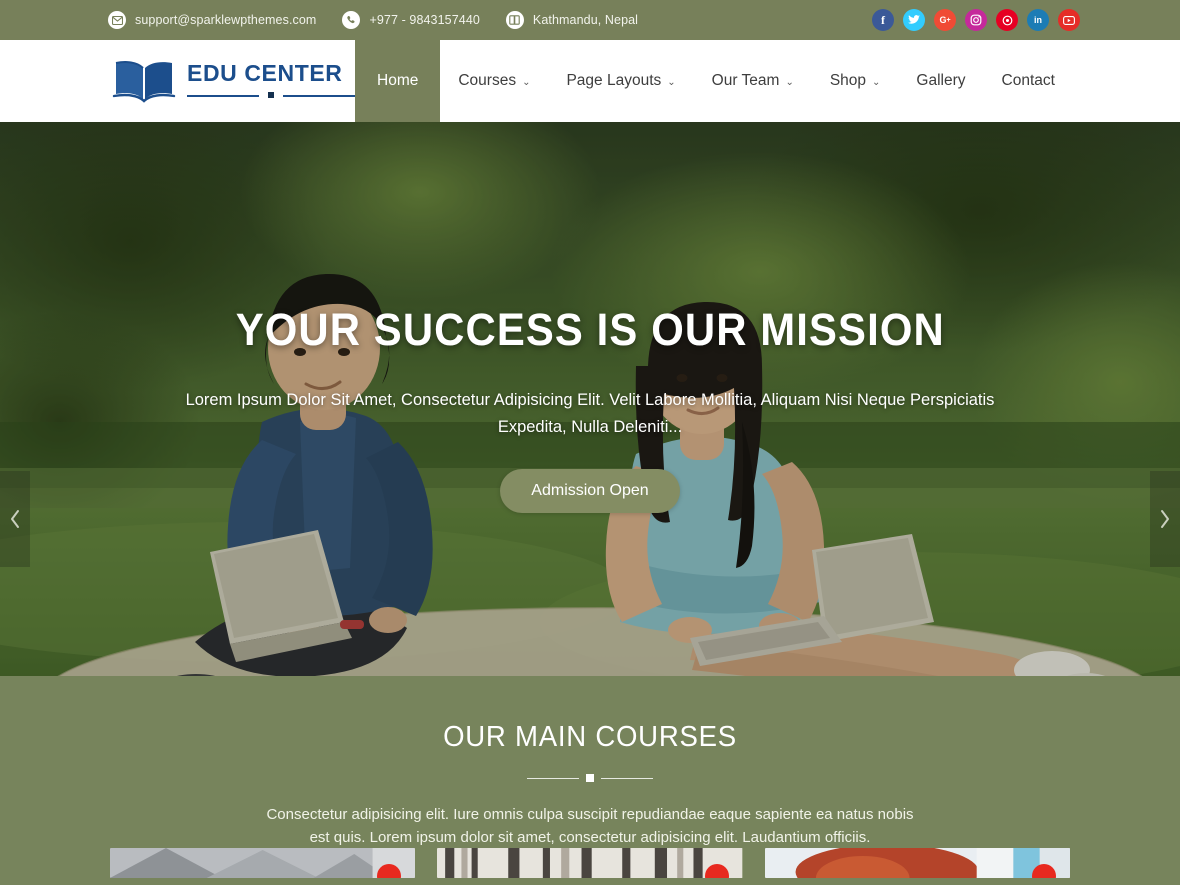  What do you see at coordinates (848, 80) in the screenshot?
I see `nav-label-shop: Shop` at bounding box center [848, 80].